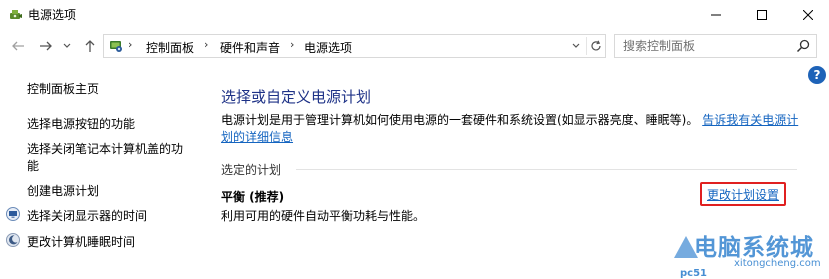  Describe the element at coordinates (354, 46) in the screenshot. I see `address-bar: › 控制面板 › 硬件和声音 › 电源选项` at that location.